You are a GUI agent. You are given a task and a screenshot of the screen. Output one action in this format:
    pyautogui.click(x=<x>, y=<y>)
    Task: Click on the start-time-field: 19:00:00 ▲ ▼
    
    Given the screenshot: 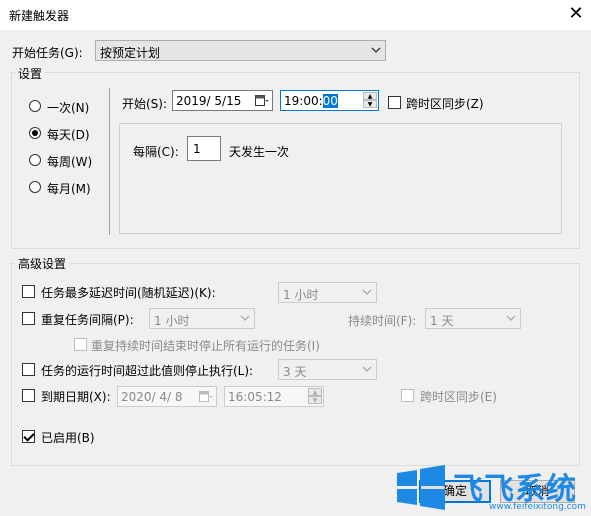 What is the action you would take?
    pyautogui.click(x=329, y=100)
    